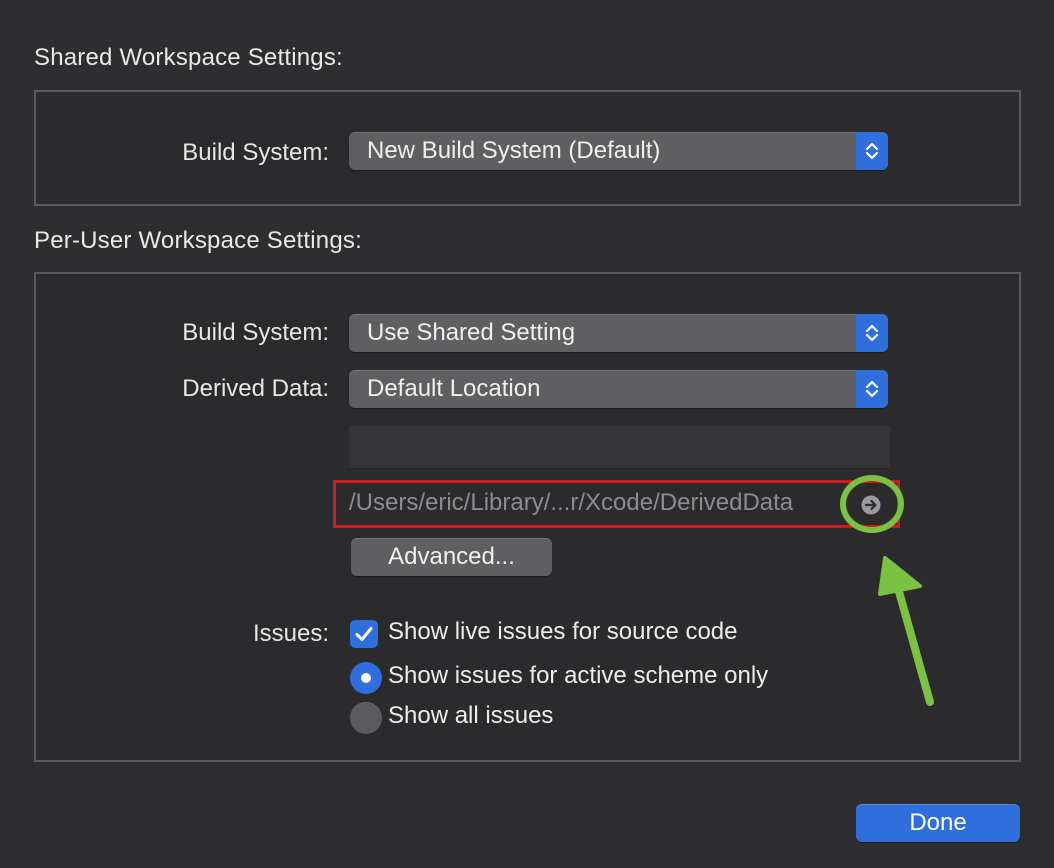 Image resolution: width=1054 pixels, height=868 pixels. What do you see at coordinates (255, 388) in the screenshot?
I see `derived-data-label: Derived Data:` at bounding box center [255, 388].